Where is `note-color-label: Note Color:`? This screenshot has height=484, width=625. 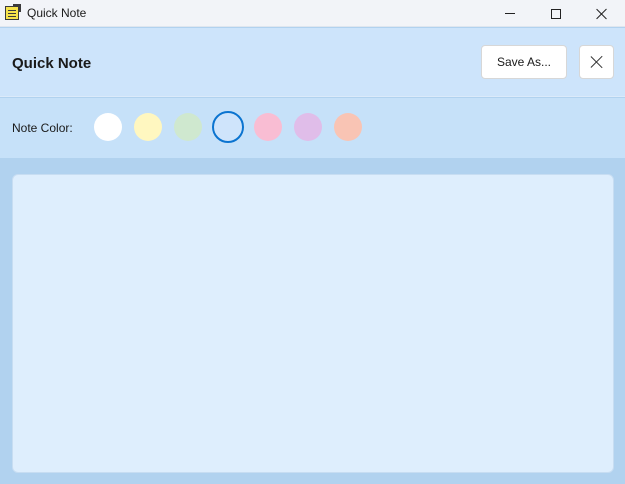 note-color-label: Note Color: is located at coordinates (42, 128).